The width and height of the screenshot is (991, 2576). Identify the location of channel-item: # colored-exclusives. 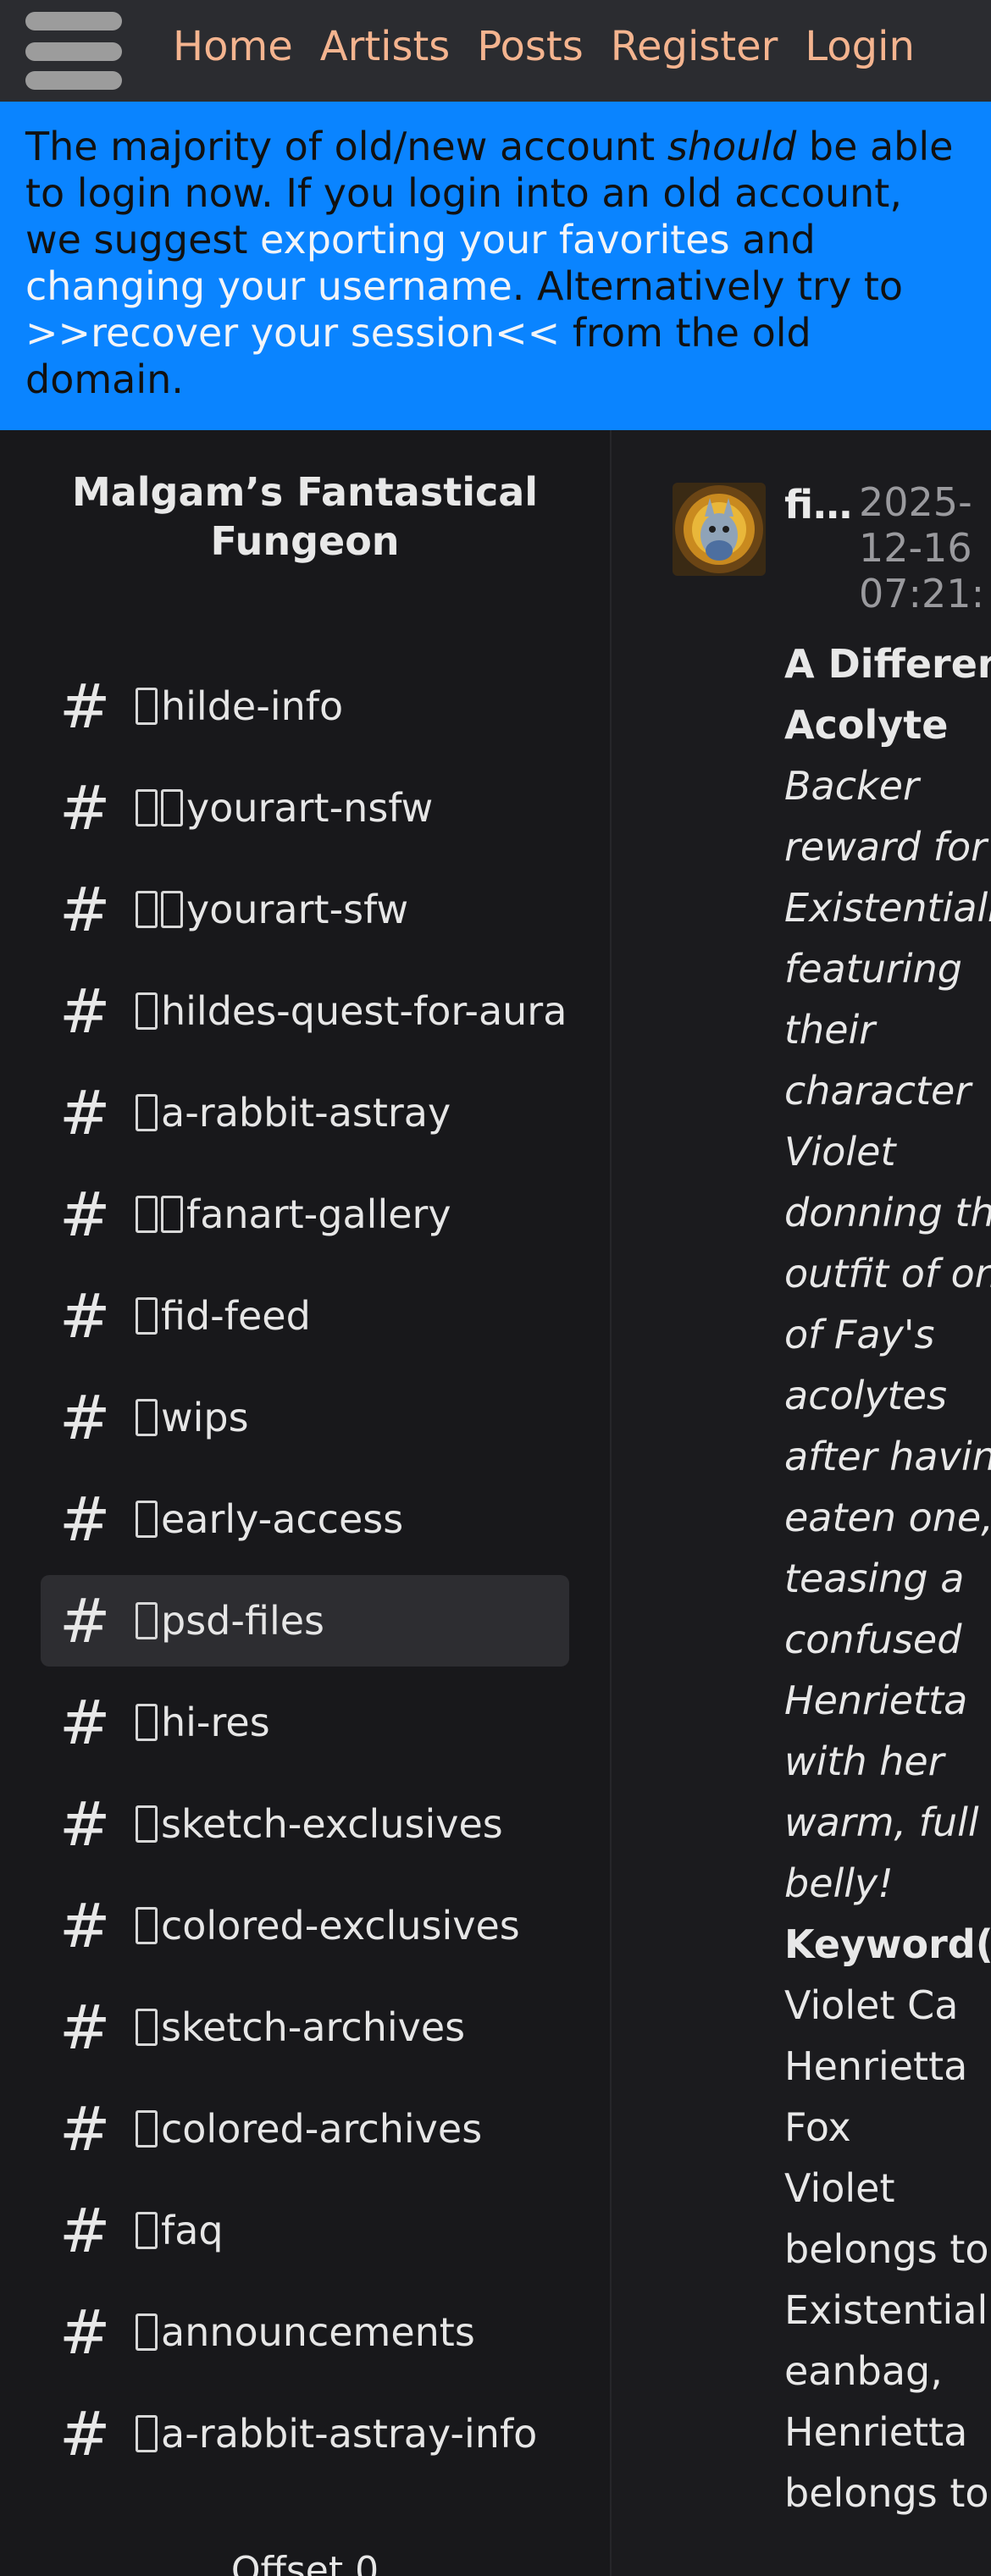
(305, 1925).